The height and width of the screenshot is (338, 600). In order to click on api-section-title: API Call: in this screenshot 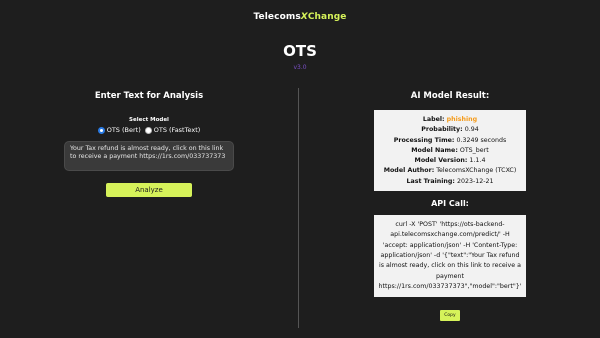, I will do `click(450, 204)`.